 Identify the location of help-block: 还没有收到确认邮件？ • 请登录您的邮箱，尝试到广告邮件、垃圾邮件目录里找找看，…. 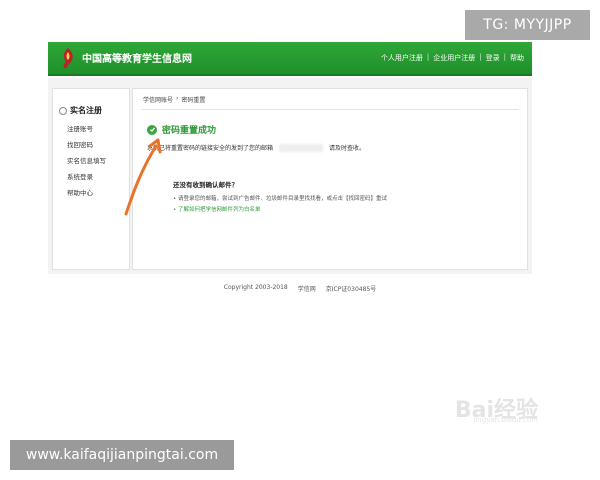
(280, 197).